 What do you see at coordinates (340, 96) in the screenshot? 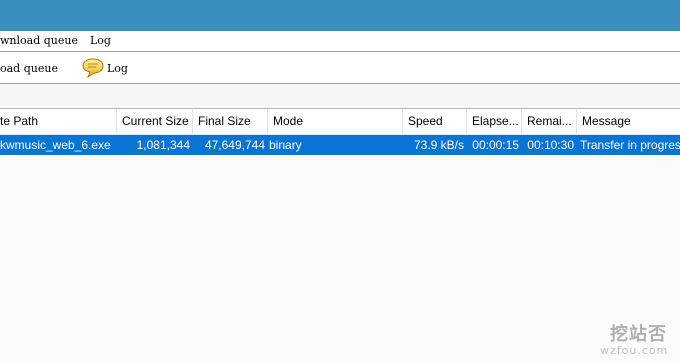
I see `filter-bar` at bounding box center [340, 96].